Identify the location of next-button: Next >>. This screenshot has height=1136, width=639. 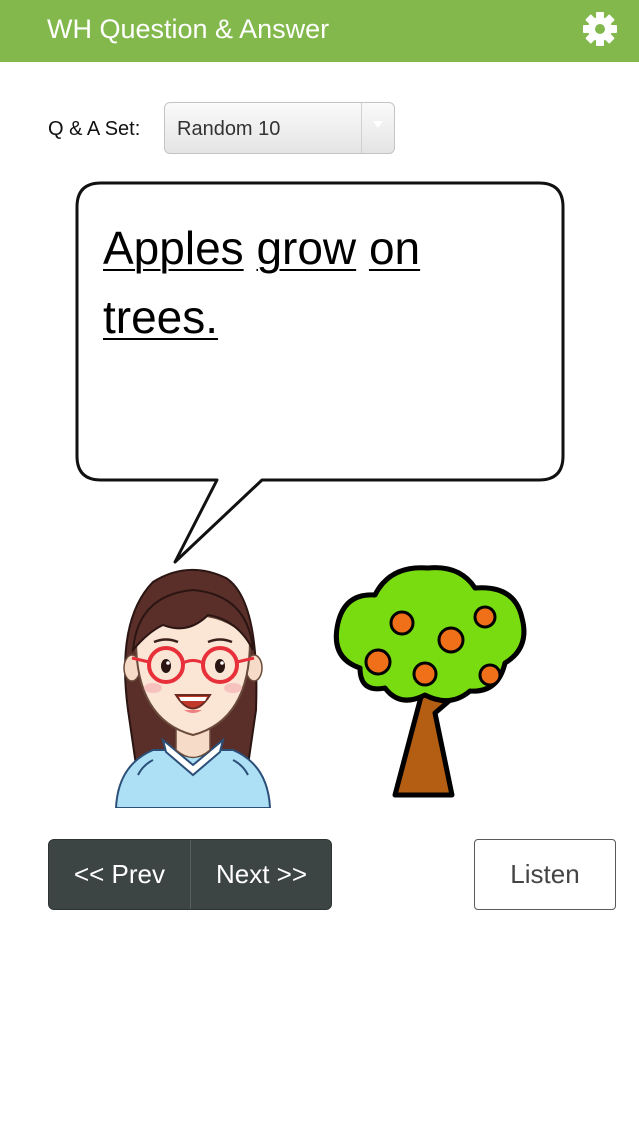
(261, 874).